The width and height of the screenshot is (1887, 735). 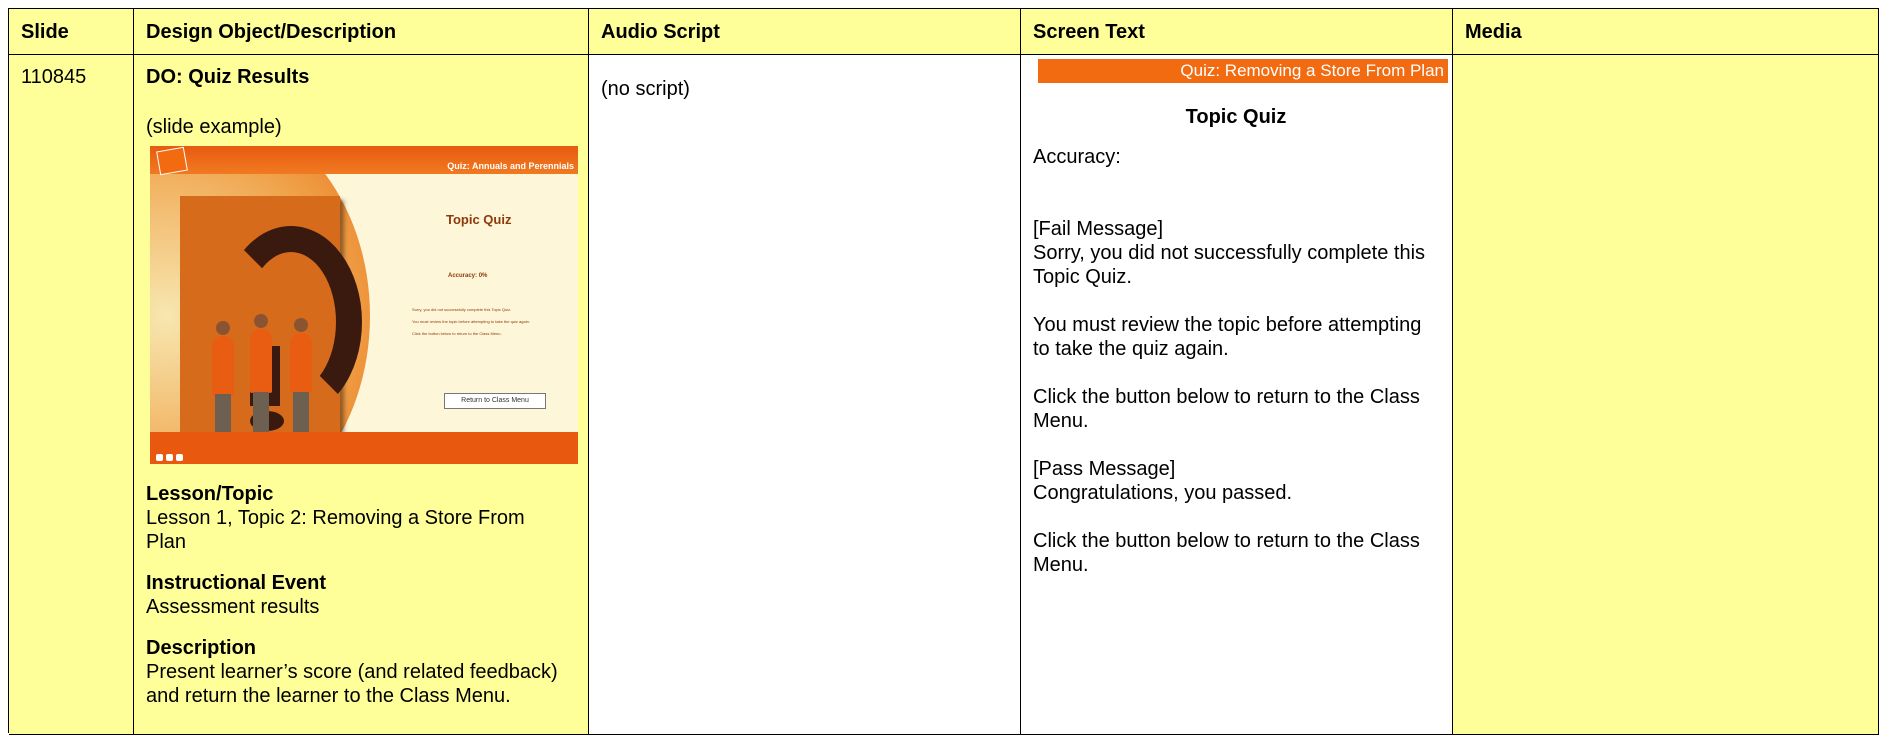 I want to click on pass-message-text: Congratulations, you passed., so click(x=1163, y=493).